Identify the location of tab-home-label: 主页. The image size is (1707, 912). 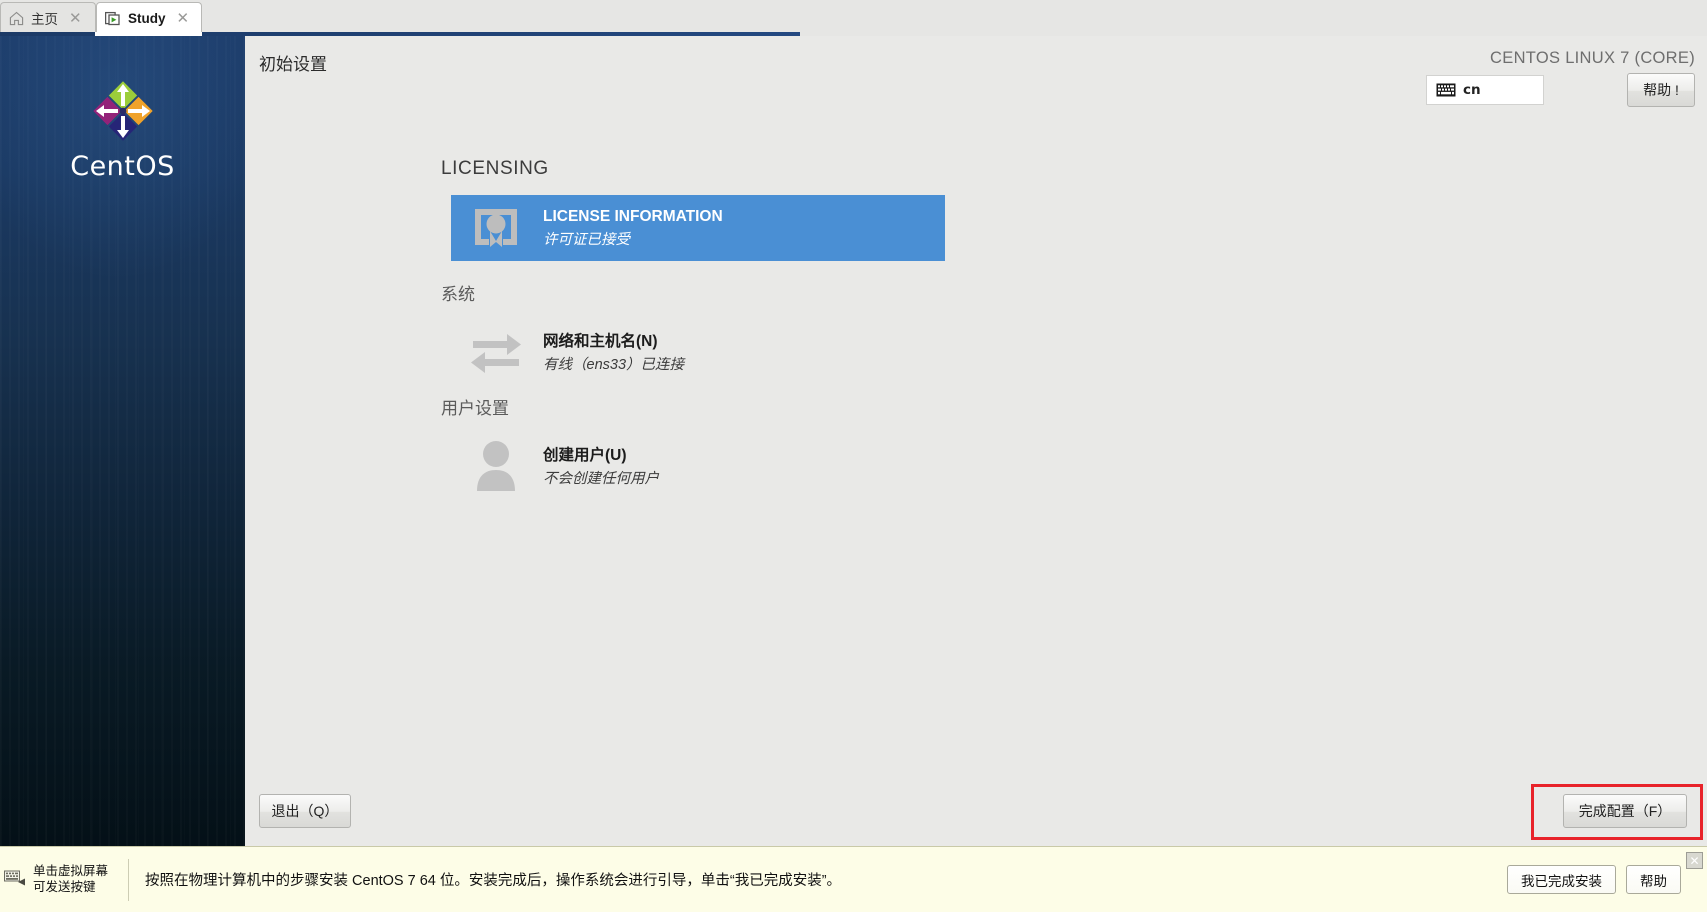
(44, 19).